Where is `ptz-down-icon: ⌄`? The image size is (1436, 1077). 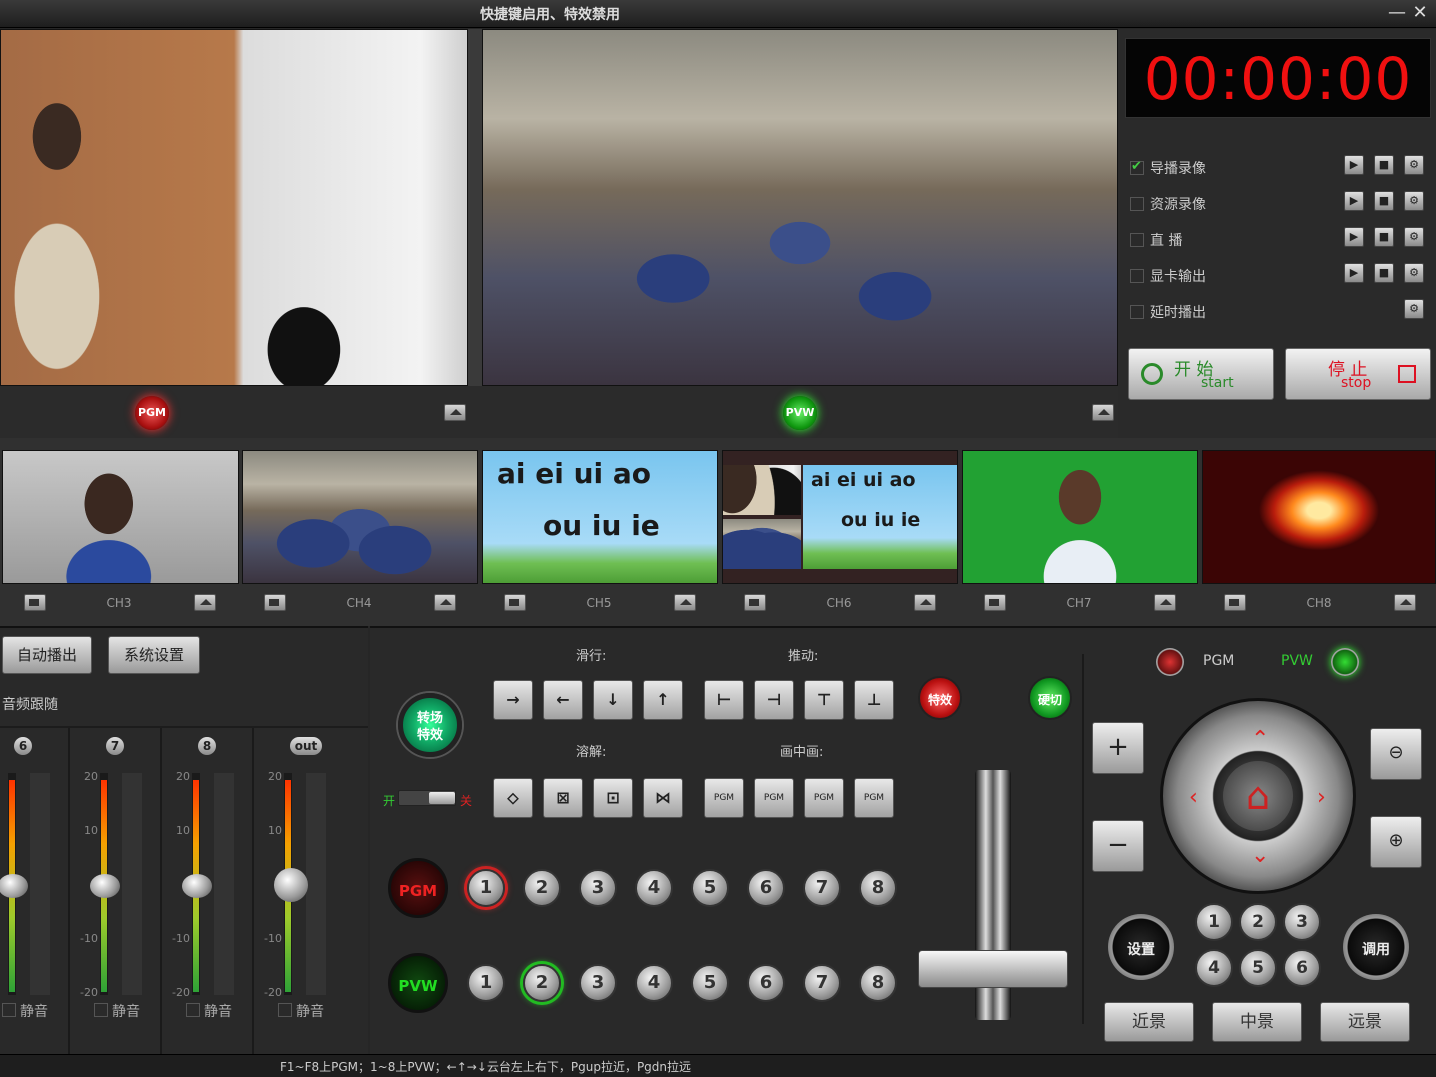
ptz-down-icon: ⌄ is located at coordinates (1260, 855).